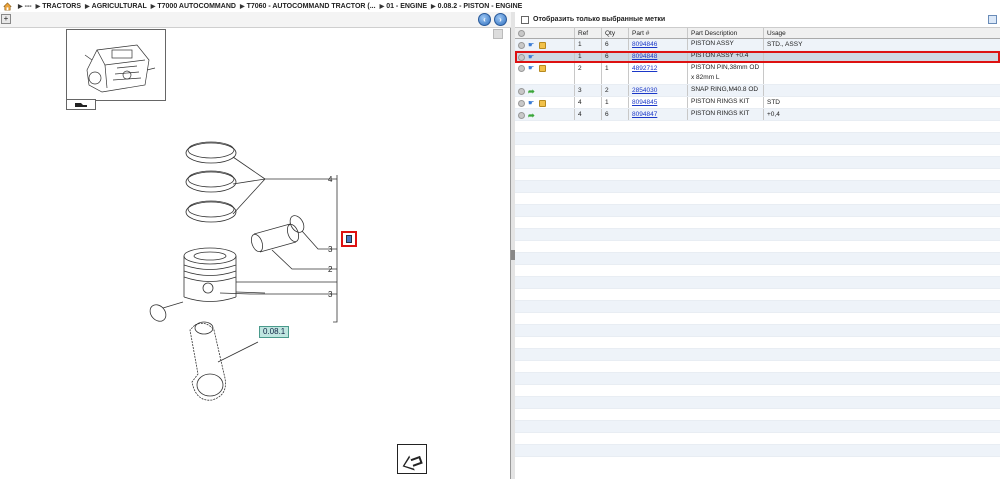 Image resolution: width=1000 pixels, height=479 pixels. I want to click on filter-bar: Отобразить только выбранные метки, so click(757, 20).